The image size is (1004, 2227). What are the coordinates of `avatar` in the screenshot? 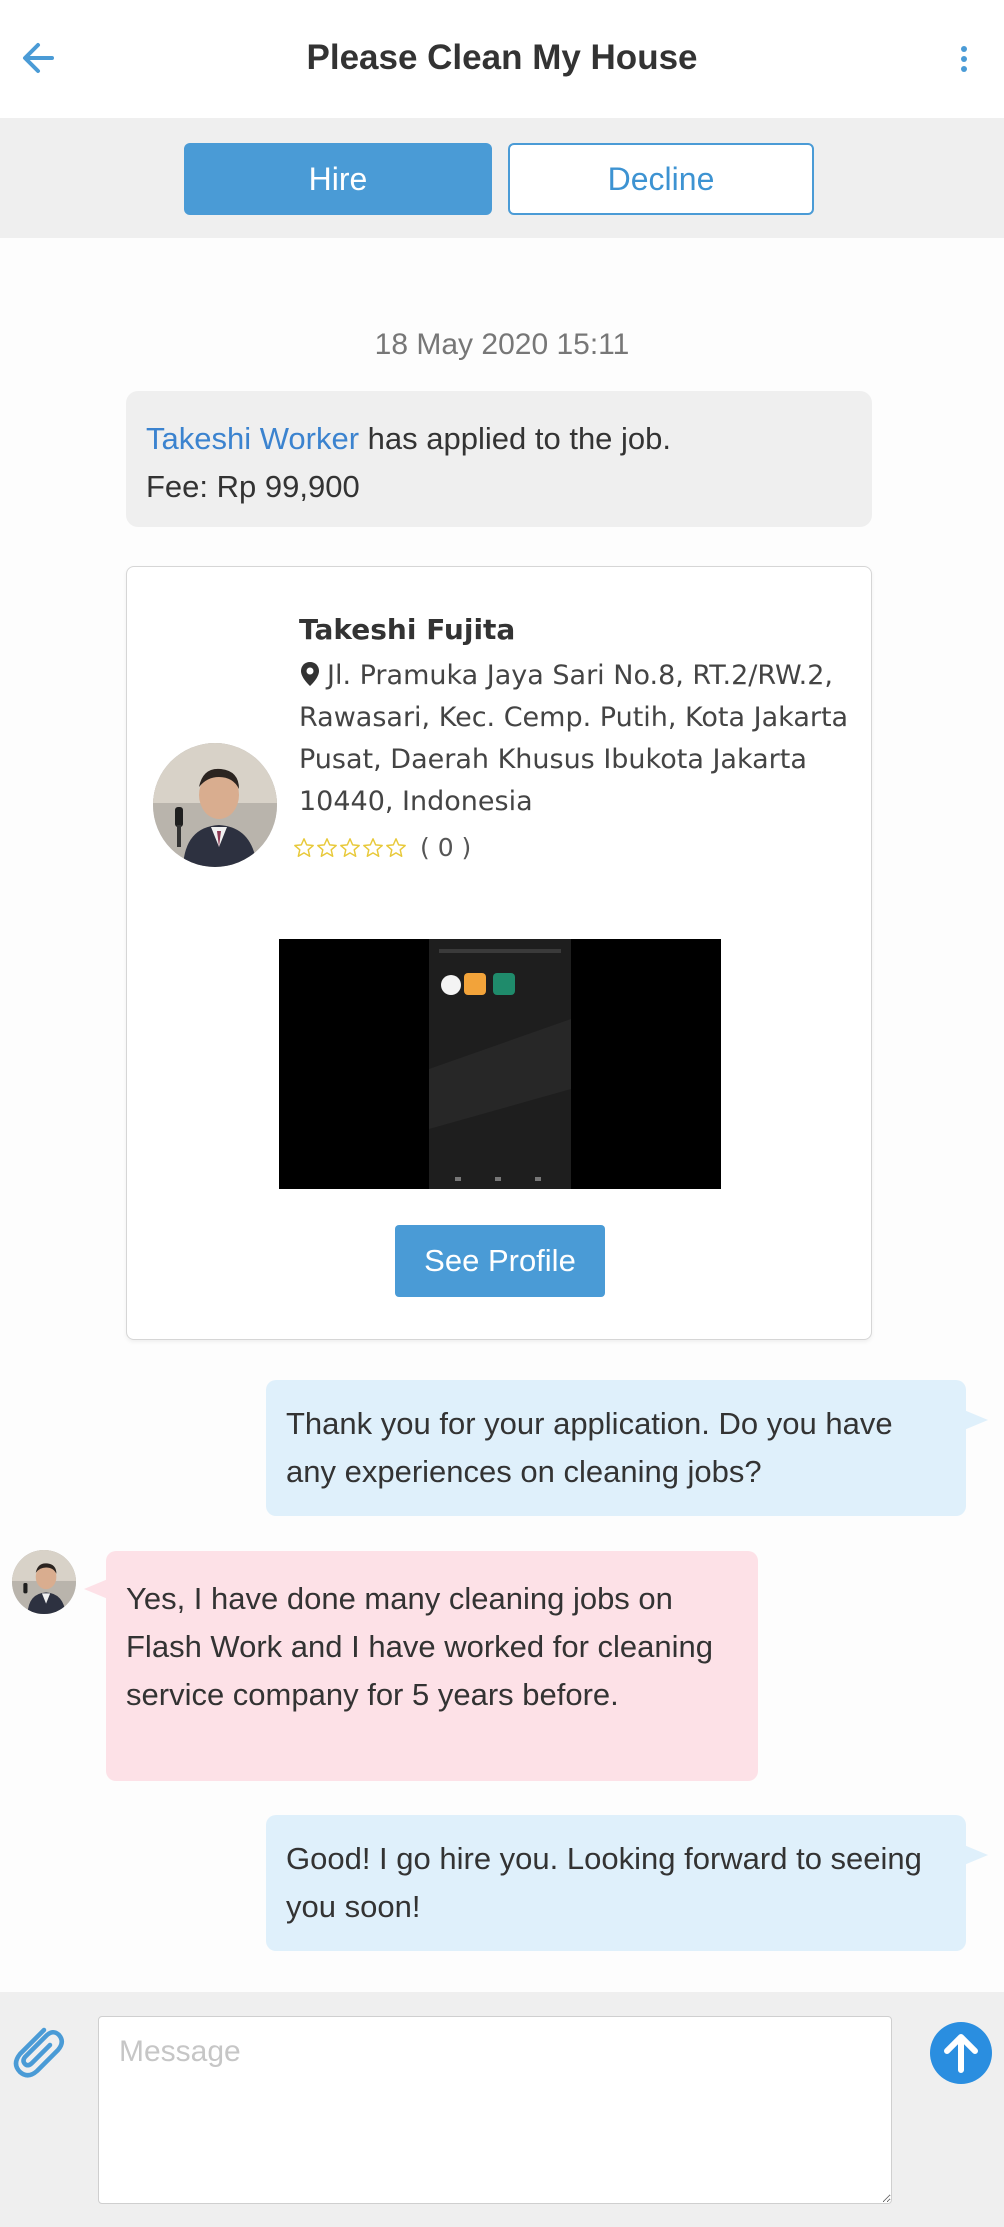 It's located at (215, 805).